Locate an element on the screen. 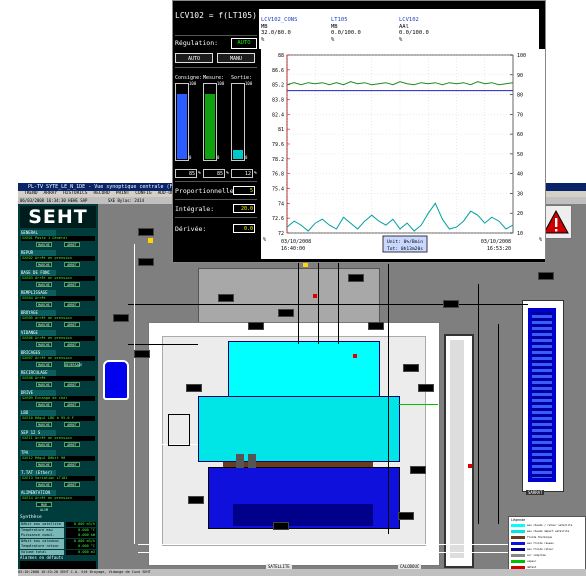 This screenshot has height=576, width=586. legend-row: fluide thermique is located at coordinates (547, 538).